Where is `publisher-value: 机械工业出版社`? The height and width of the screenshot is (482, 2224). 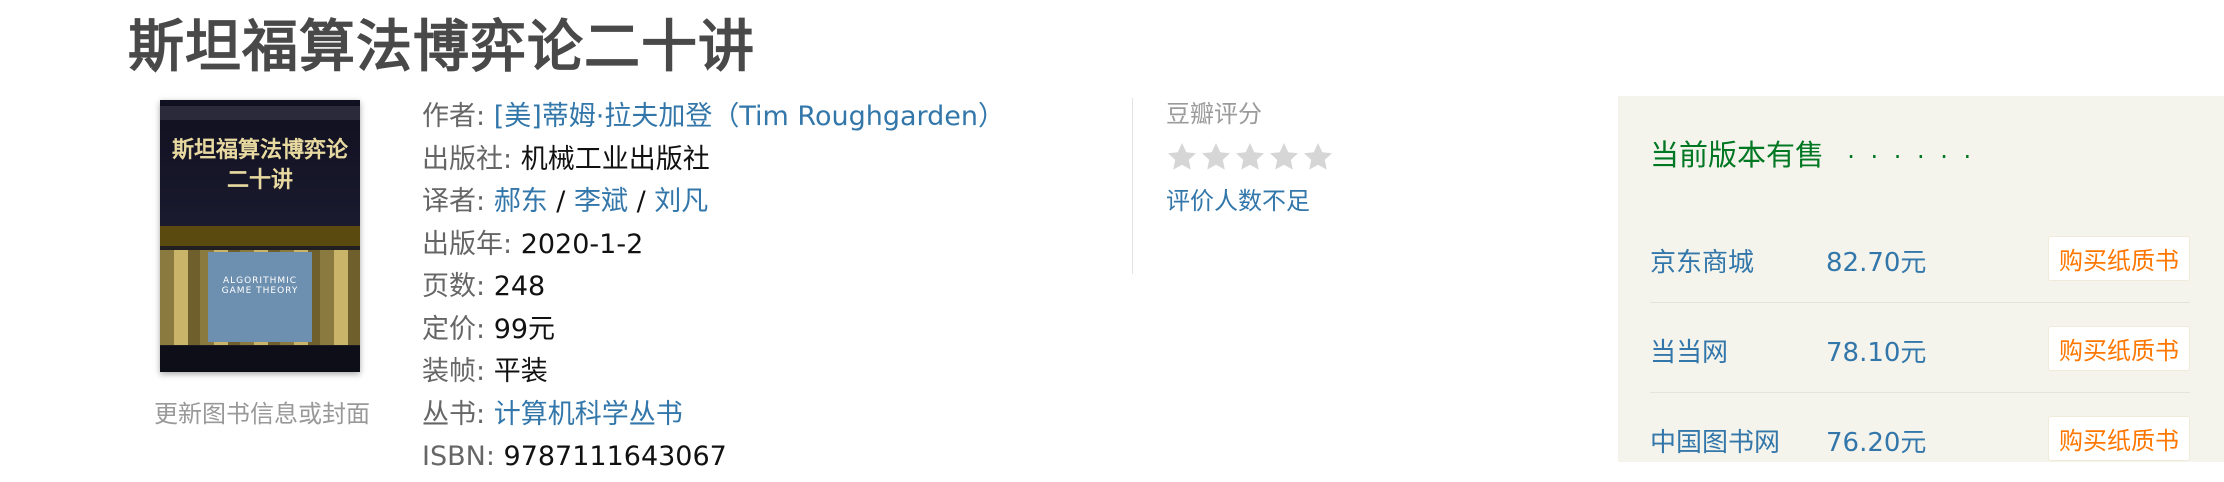 publisher-value: 机械工业出版社 is located at coordinates (615, 159).